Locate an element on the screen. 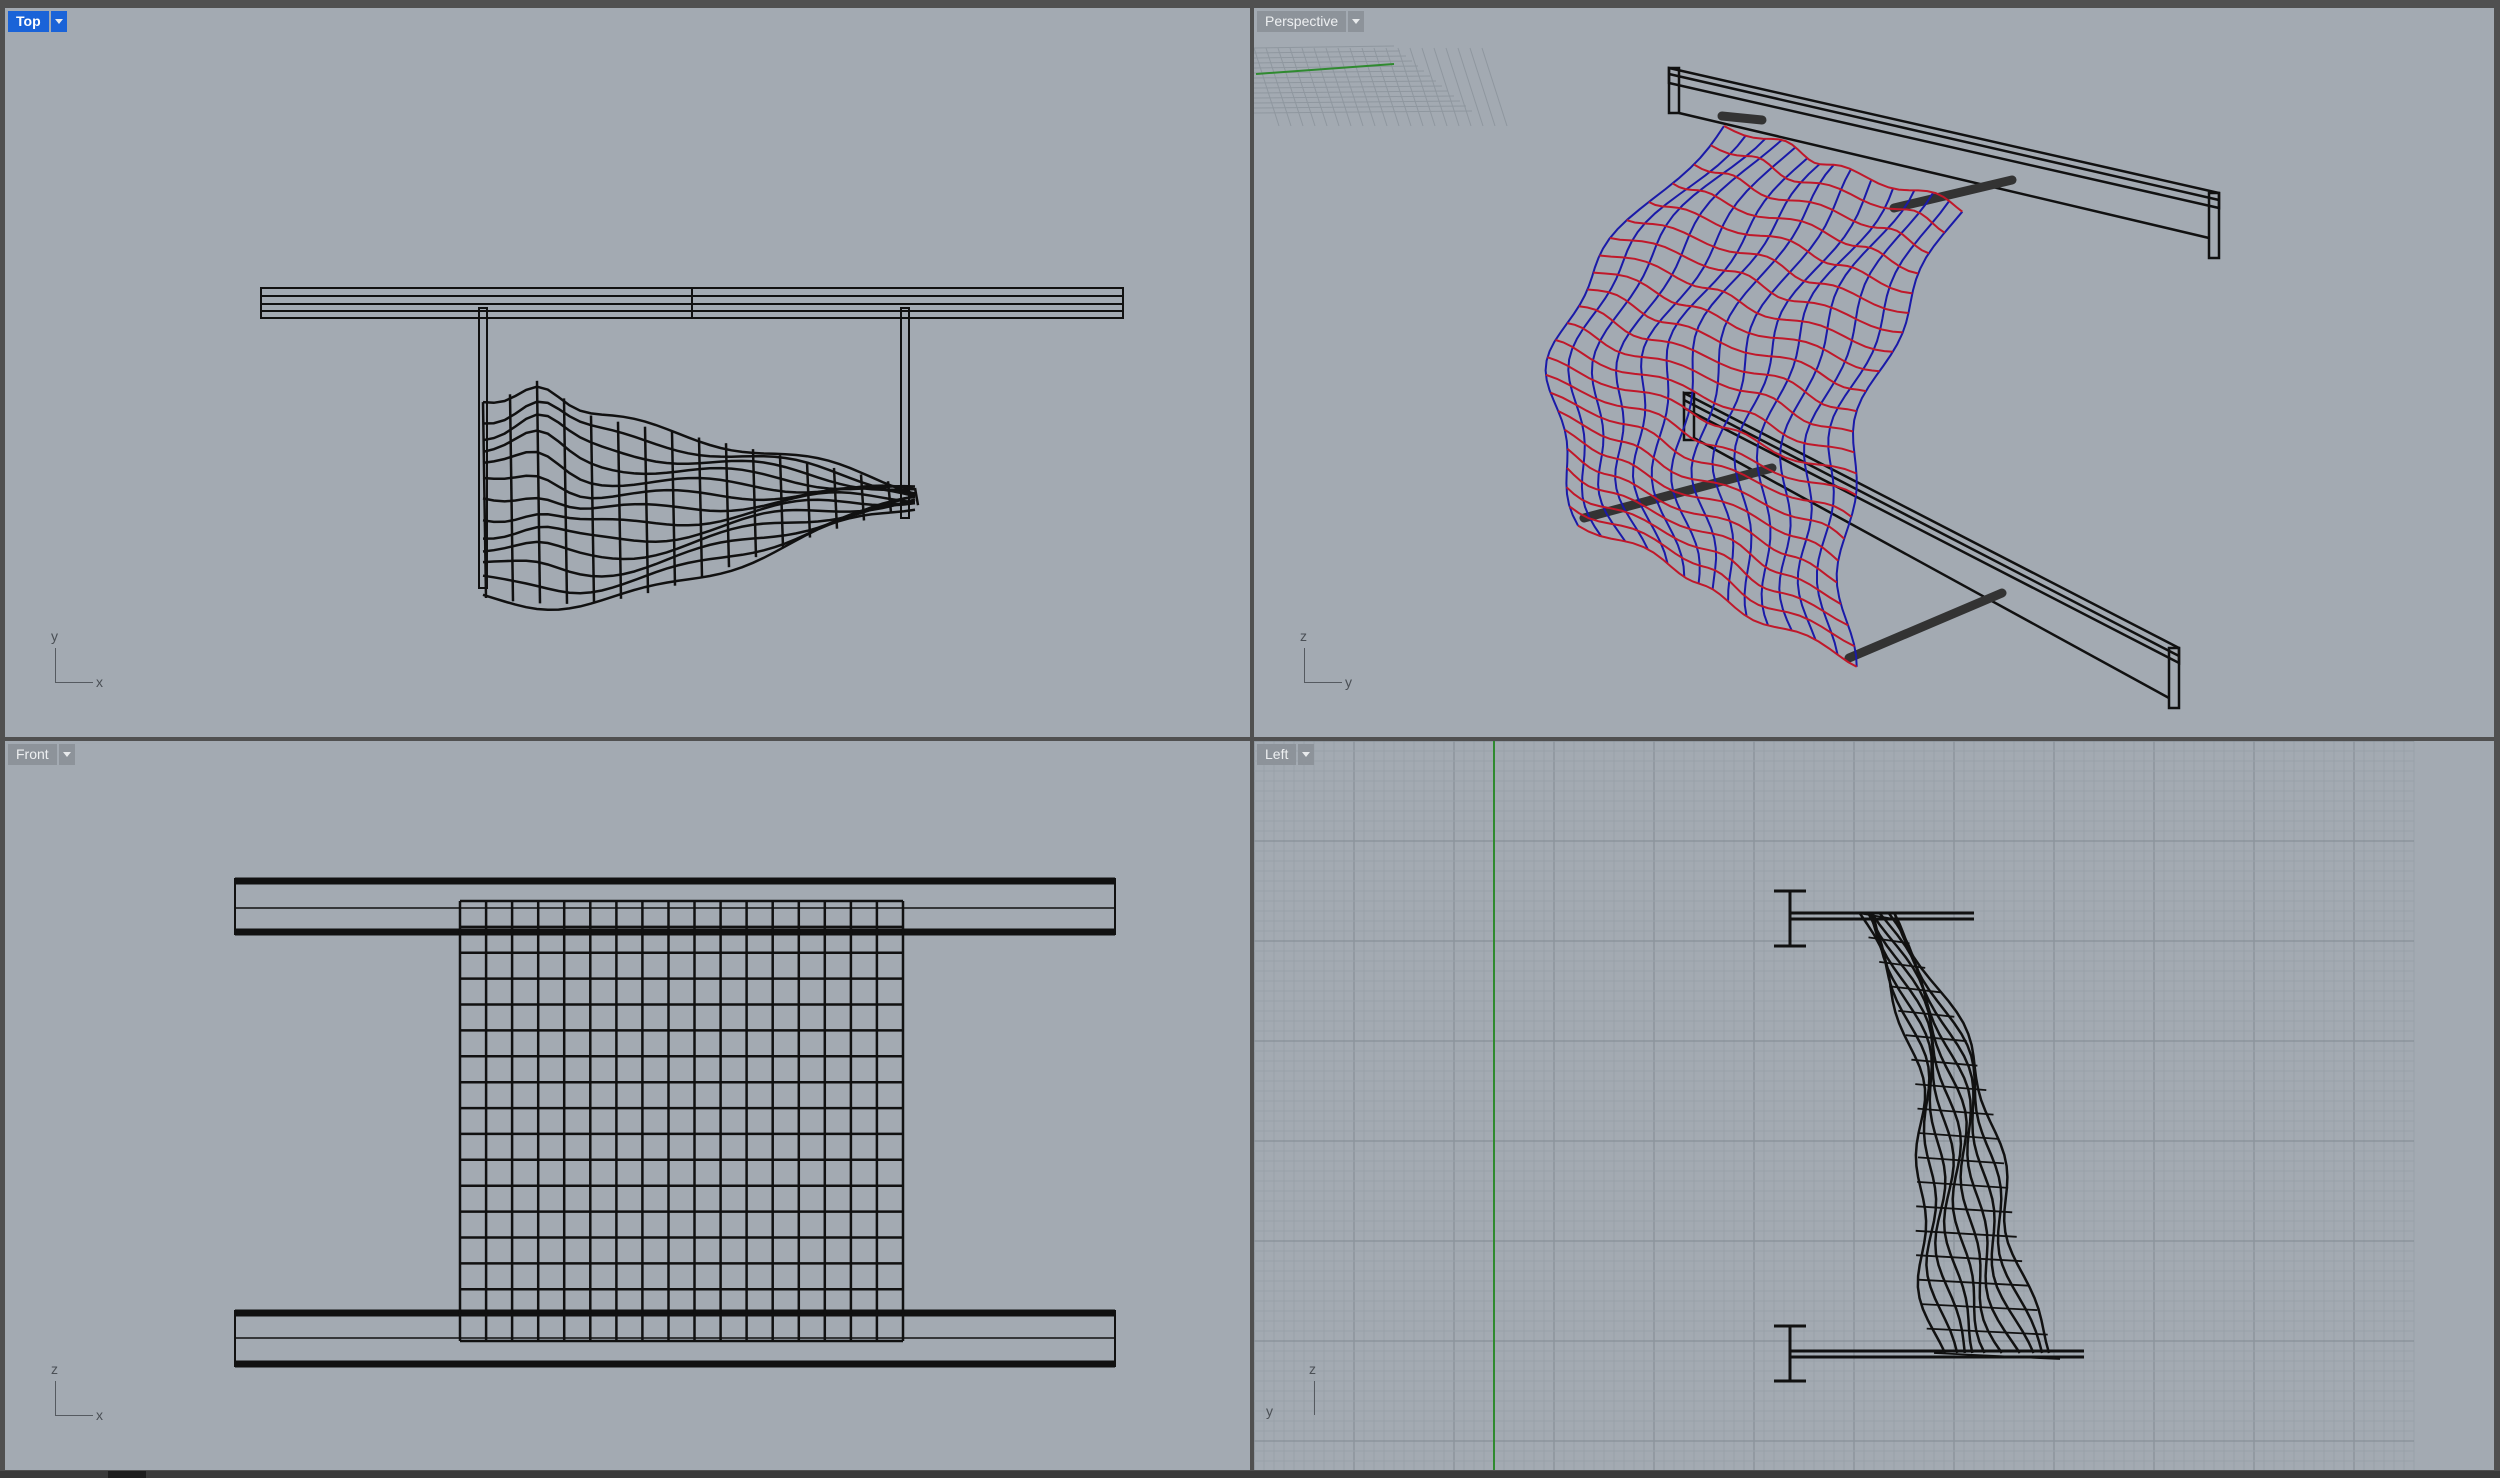  viewport-tab-perspective: Perspective is located at coordinates (1311, 21).